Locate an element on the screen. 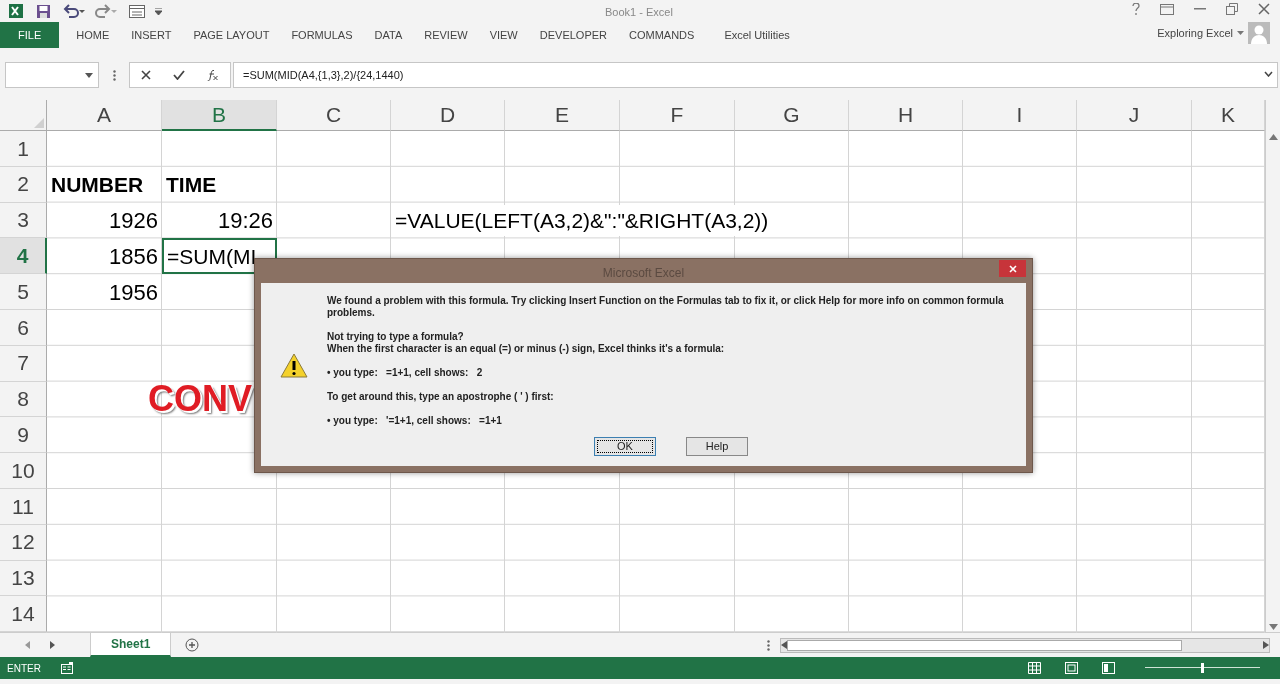  dialog-message: Not trying to type a formula? is located at coordinates (396, 337).